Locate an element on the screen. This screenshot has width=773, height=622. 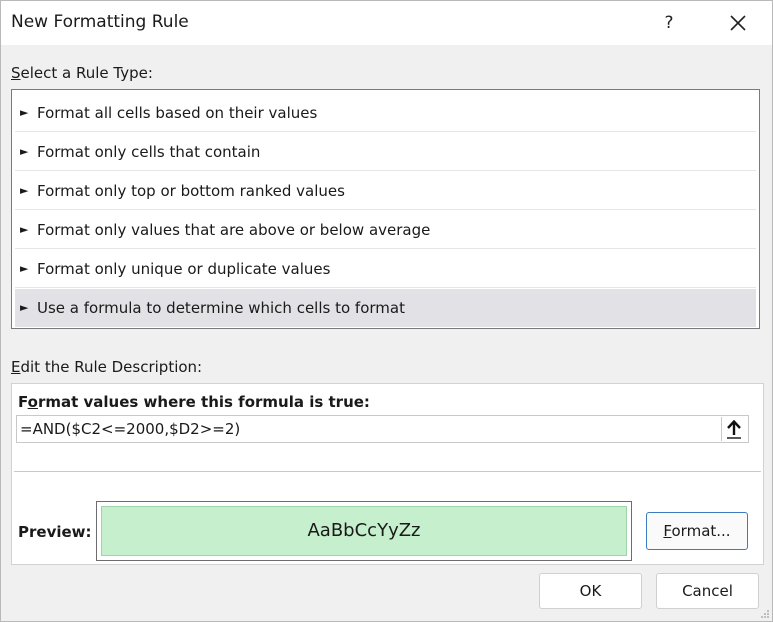
resize-grip-icon is located at coordinates (765, 614).